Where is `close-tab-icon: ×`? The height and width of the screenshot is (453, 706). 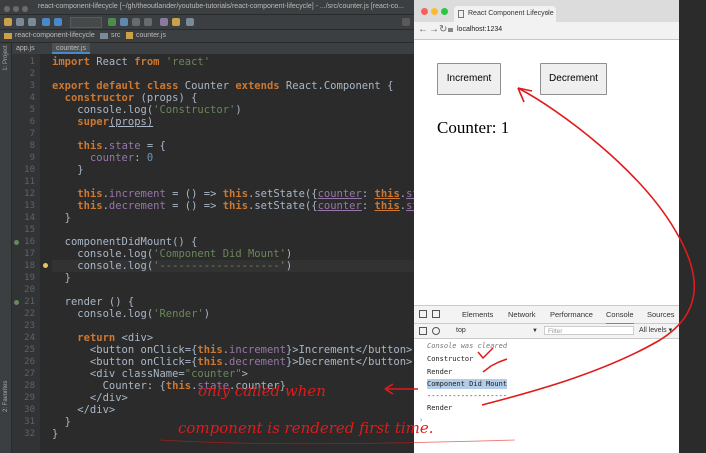 close-tab-icon: × is located at coordinates (547, 14).